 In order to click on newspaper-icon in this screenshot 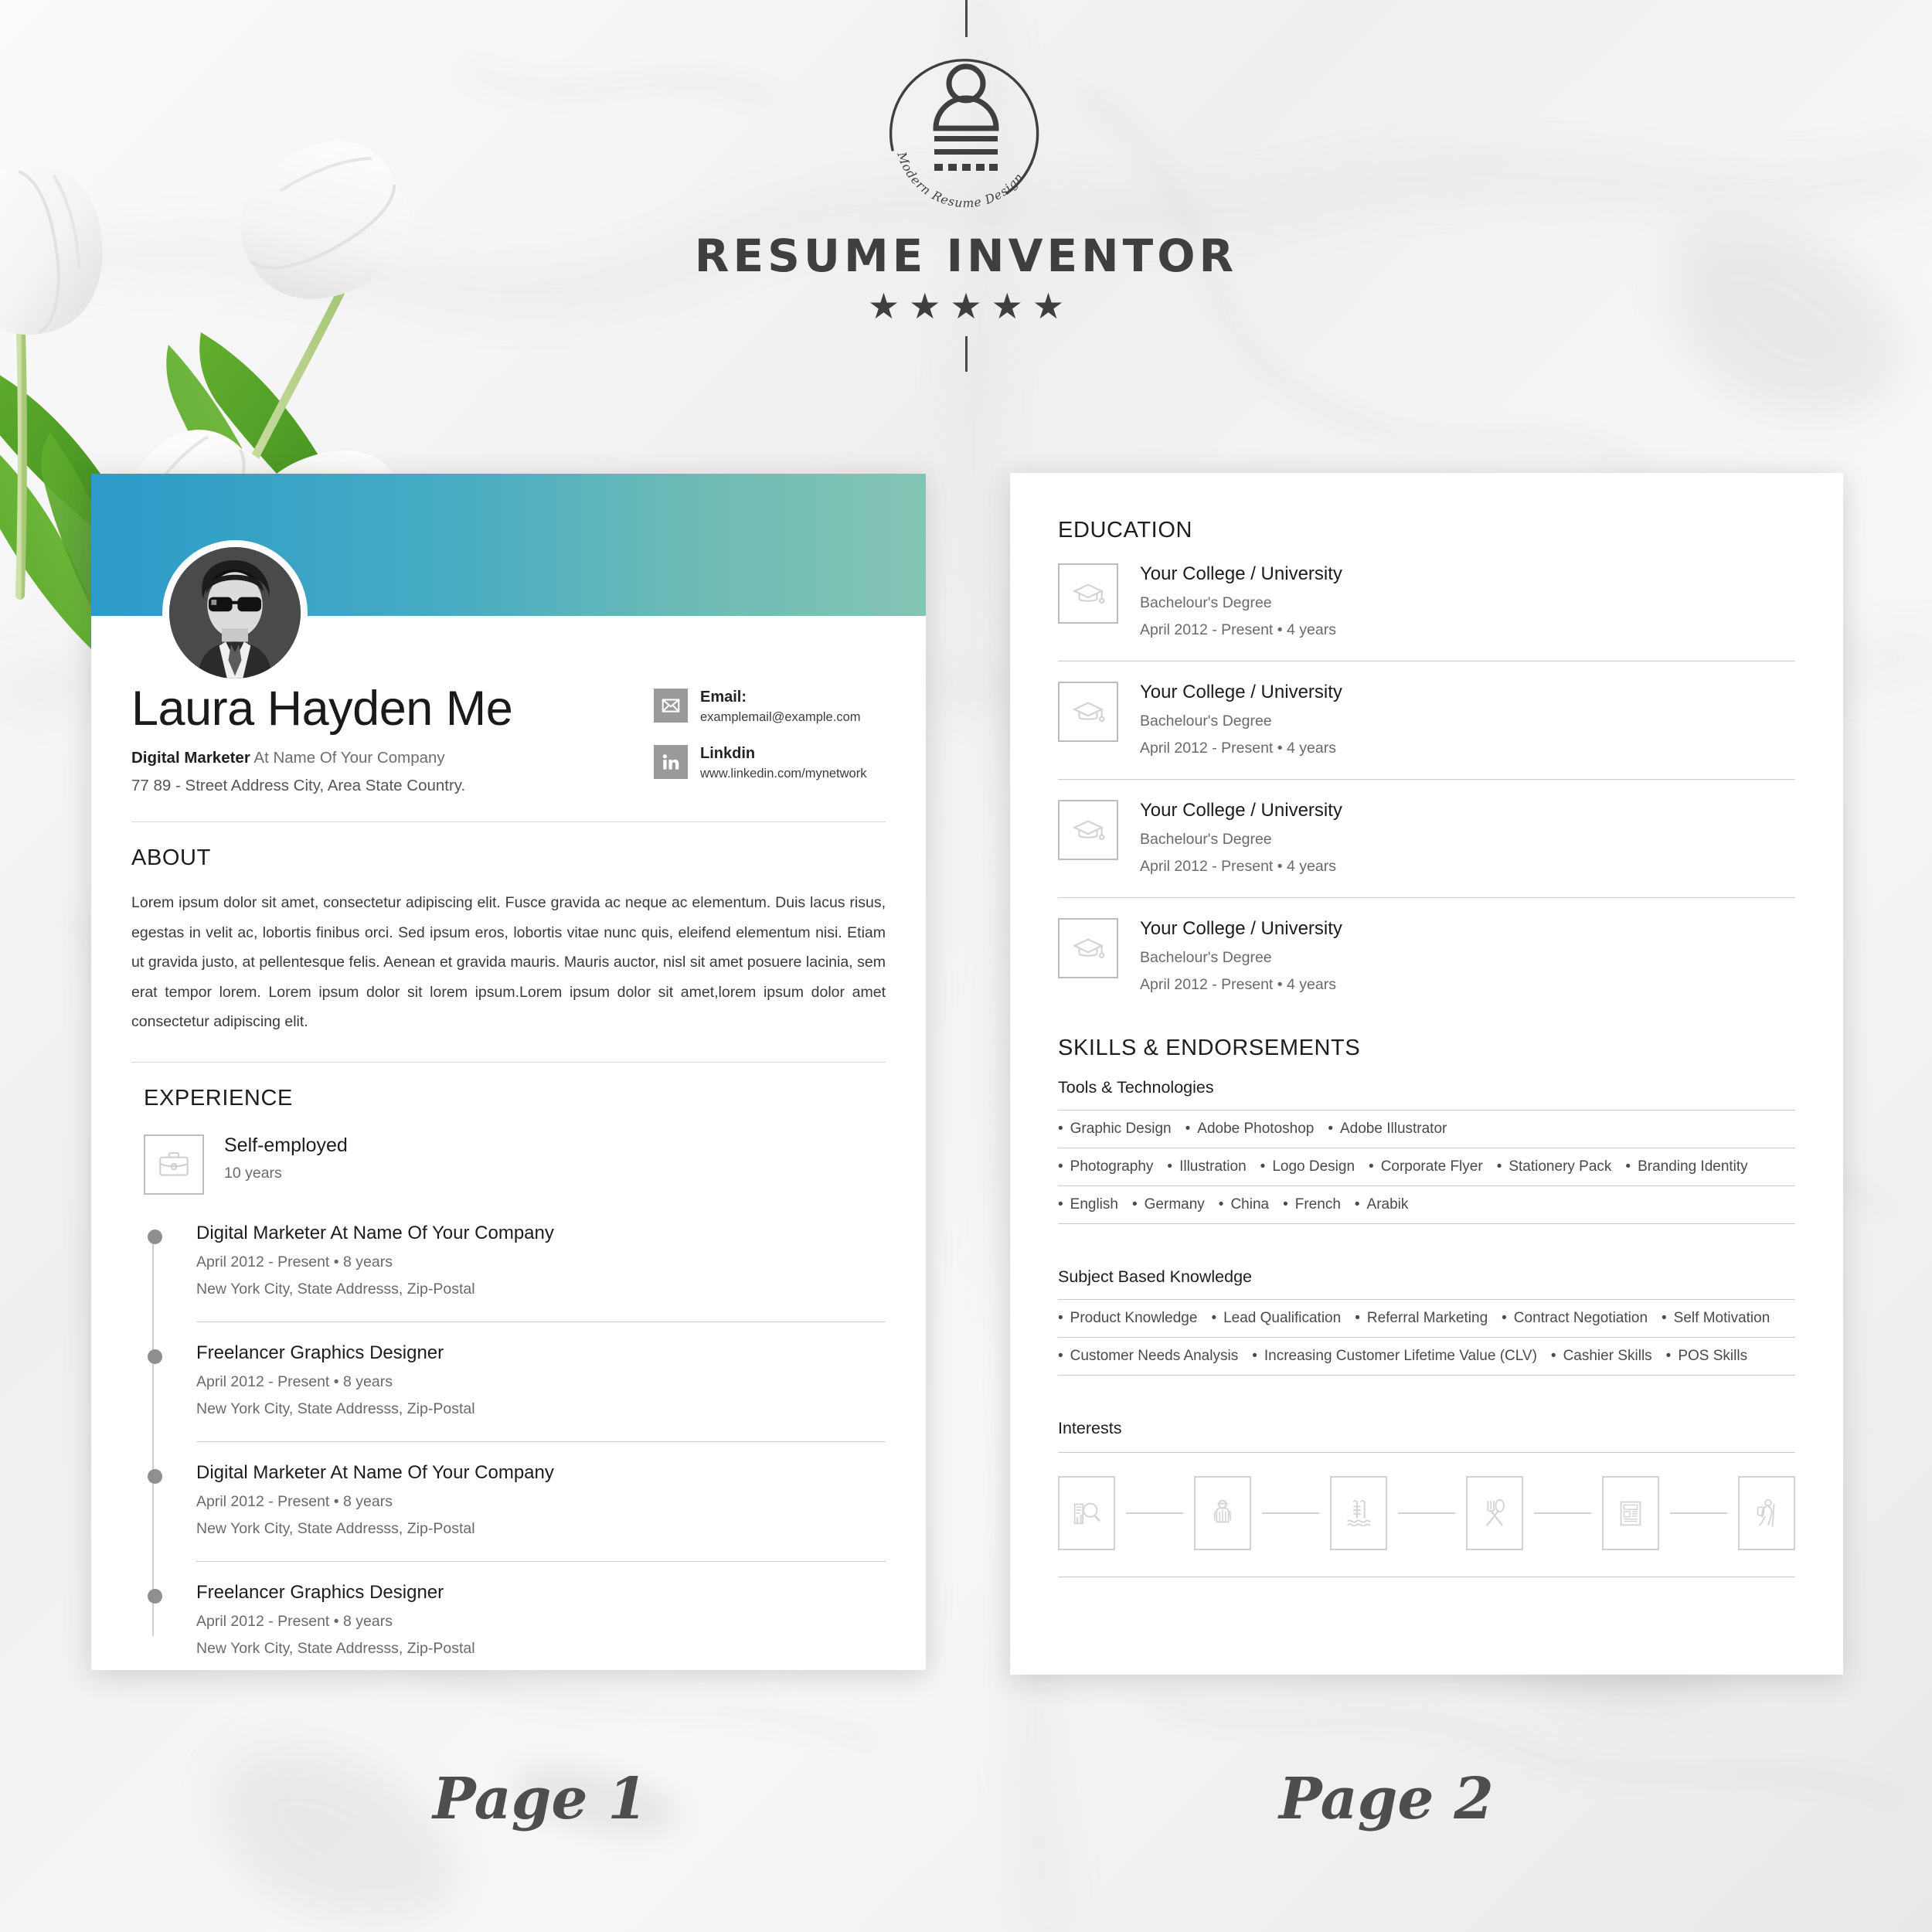, I will do `click(1630, 1513)`.